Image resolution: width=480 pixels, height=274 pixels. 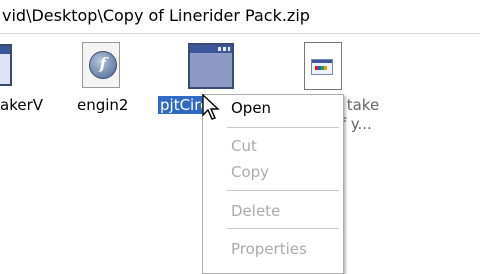 What do you see at coordinates (22, 105) in the screenshot?
I see `file-label: akerV` at bounding box center [22, 105].